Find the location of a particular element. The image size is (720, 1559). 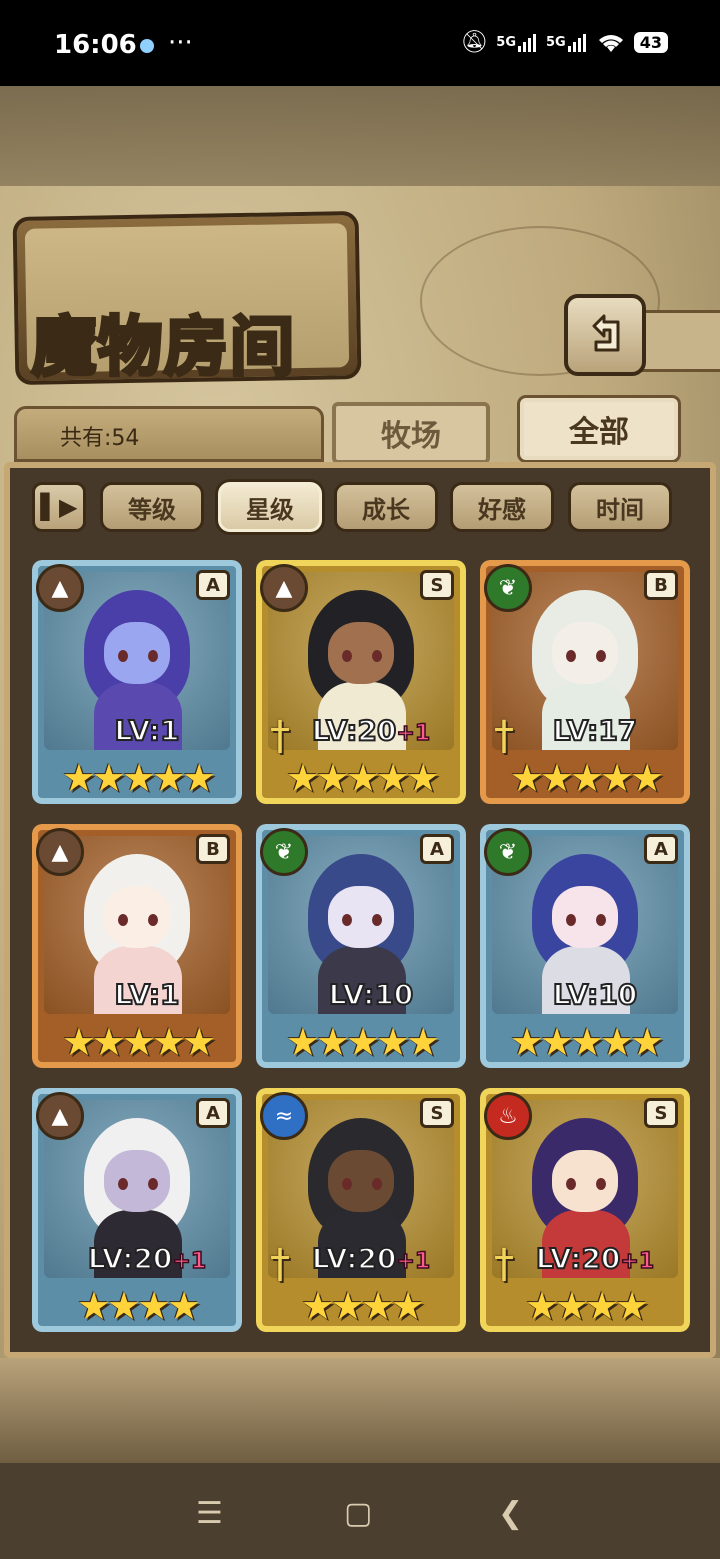

home-nav-button: ▢ is located at coordinates (358, 1513).